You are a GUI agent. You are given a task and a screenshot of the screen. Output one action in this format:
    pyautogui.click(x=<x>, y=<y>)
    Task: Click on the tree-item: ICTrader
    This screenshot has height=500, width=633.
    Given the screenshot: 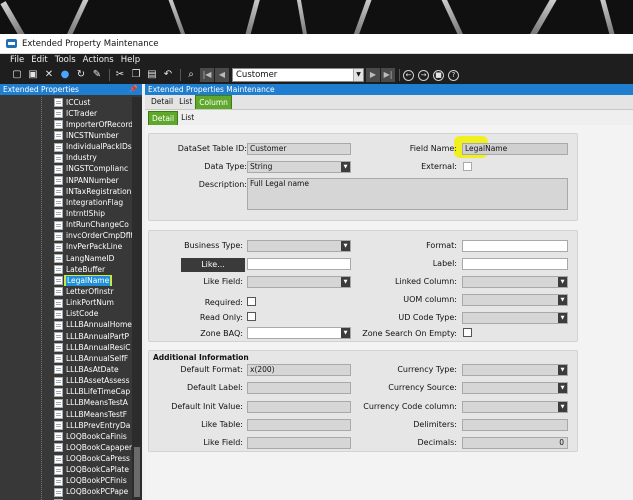 What is the action you would take?
    pyautogui.click(x=66, y=113)
    